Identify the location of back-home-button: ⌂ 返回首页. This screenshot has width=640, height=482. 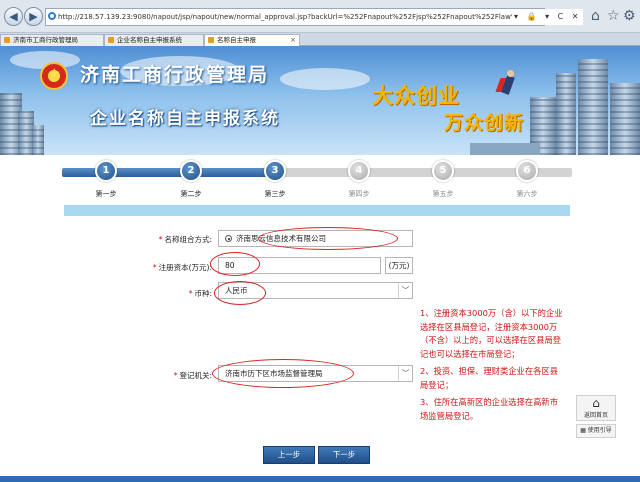
(596, 408).